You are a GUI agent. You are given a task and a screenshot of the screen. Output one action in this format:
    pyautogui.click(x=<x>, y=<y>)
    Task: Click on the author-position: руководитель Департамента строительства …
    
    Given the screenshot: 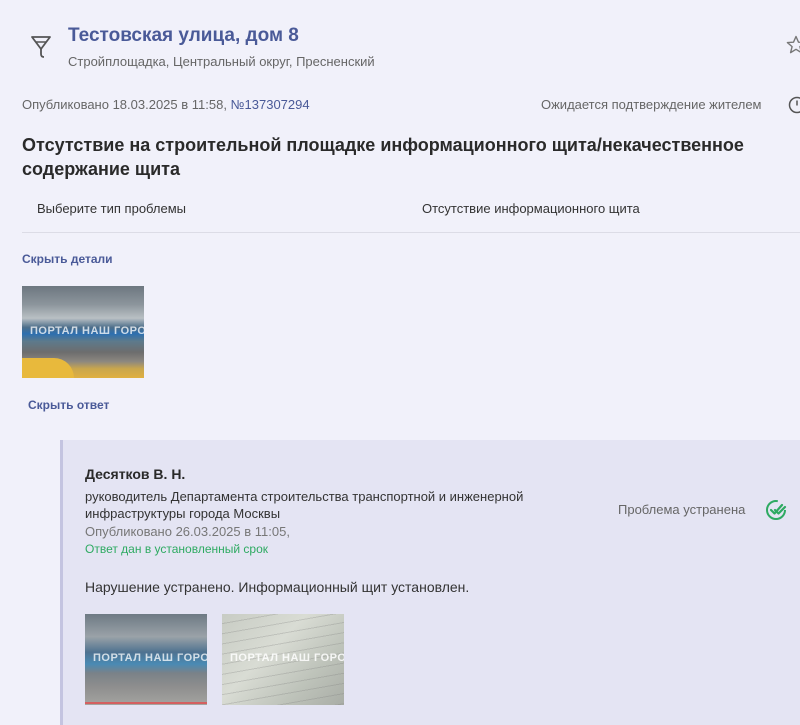 What is the action you would take?
    pyautogui.click(x=304, y=505)
    